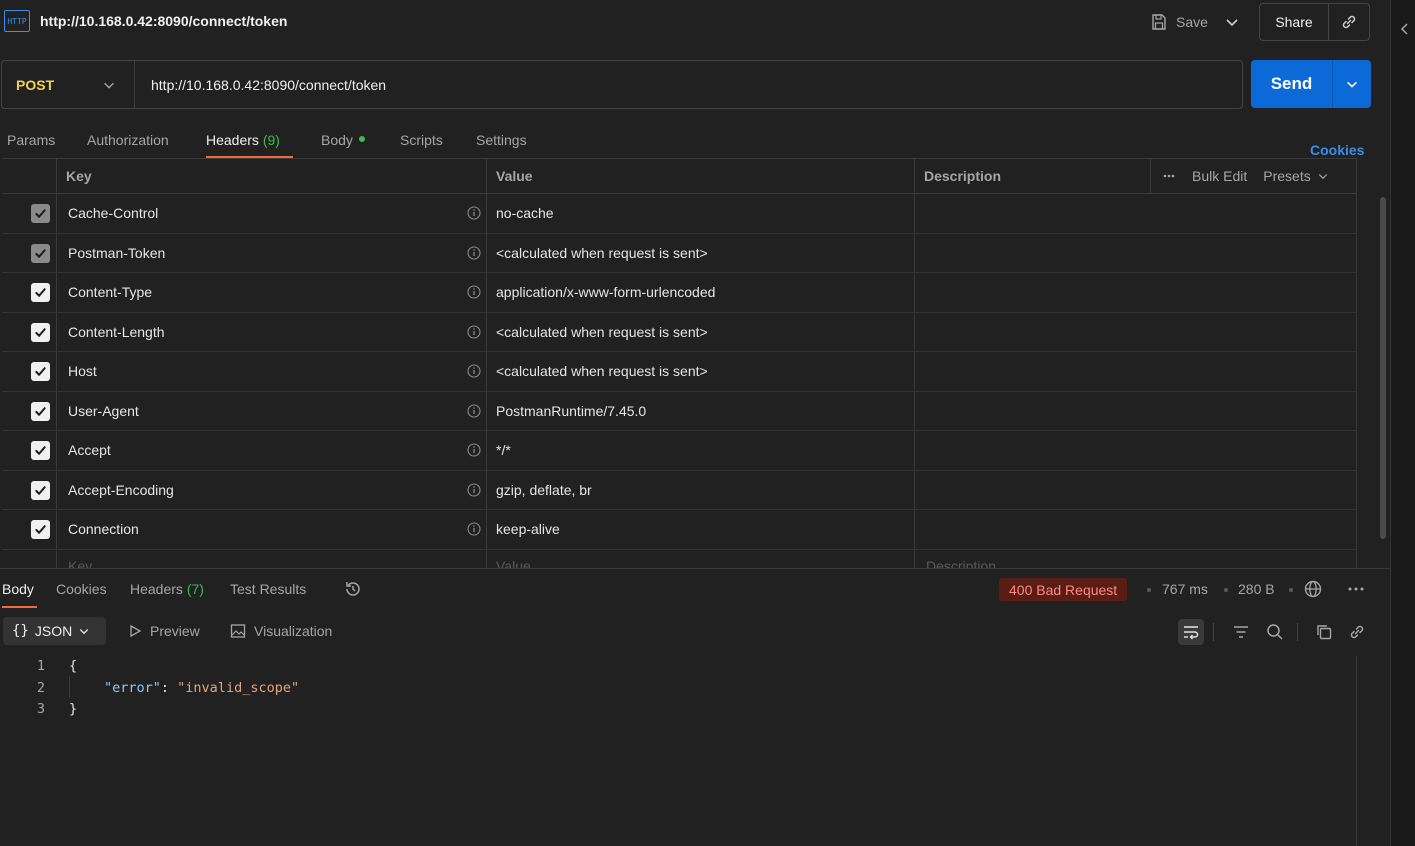  What do you see at coordinates (353, 589) in the screenshot?
I see `history-icon` at bounding box center [353, 589].